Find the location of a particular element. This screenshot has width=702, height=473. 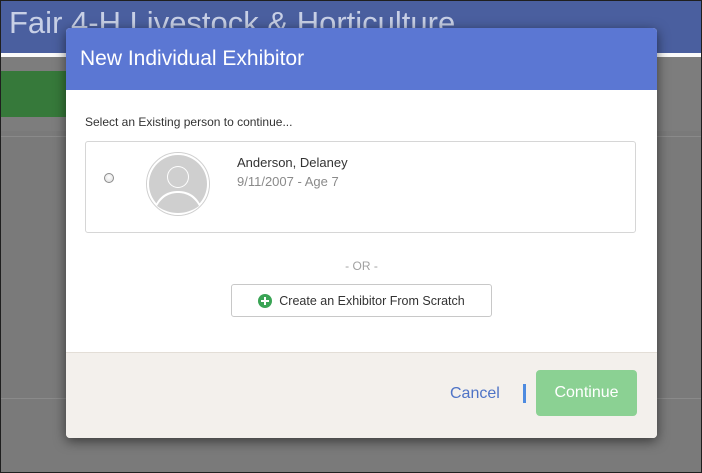

person-details: 9/11/2007 - Age 7 is located at coordinates (288, 181).